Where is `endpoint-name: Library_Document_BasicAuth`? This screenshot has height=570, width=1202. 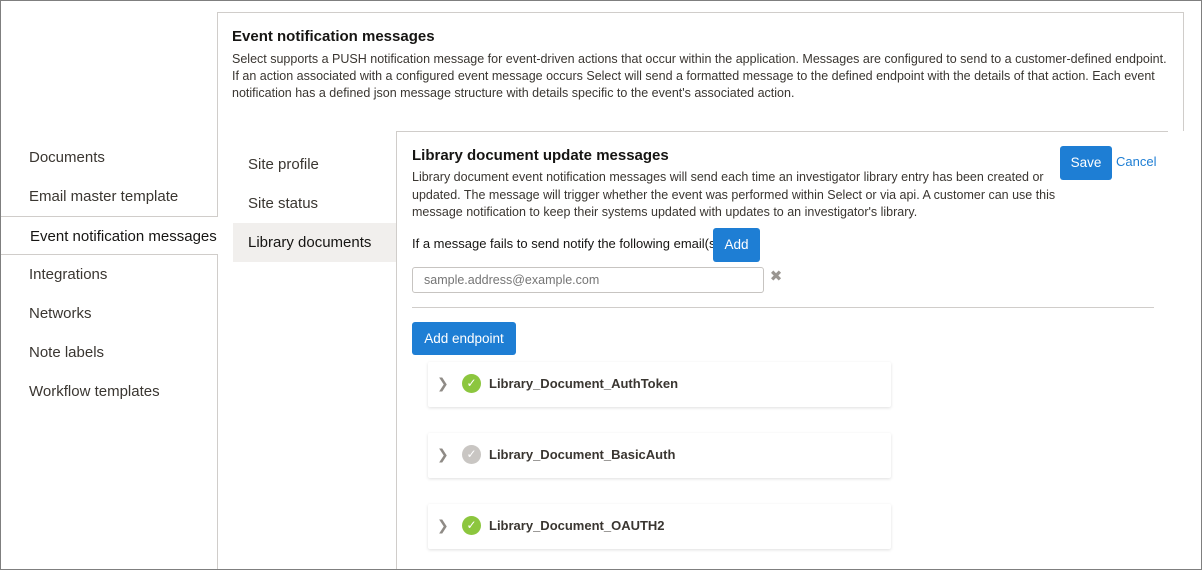 endpoint-name: Library_Document_BasicAuth is located at coordinates (582, 454).